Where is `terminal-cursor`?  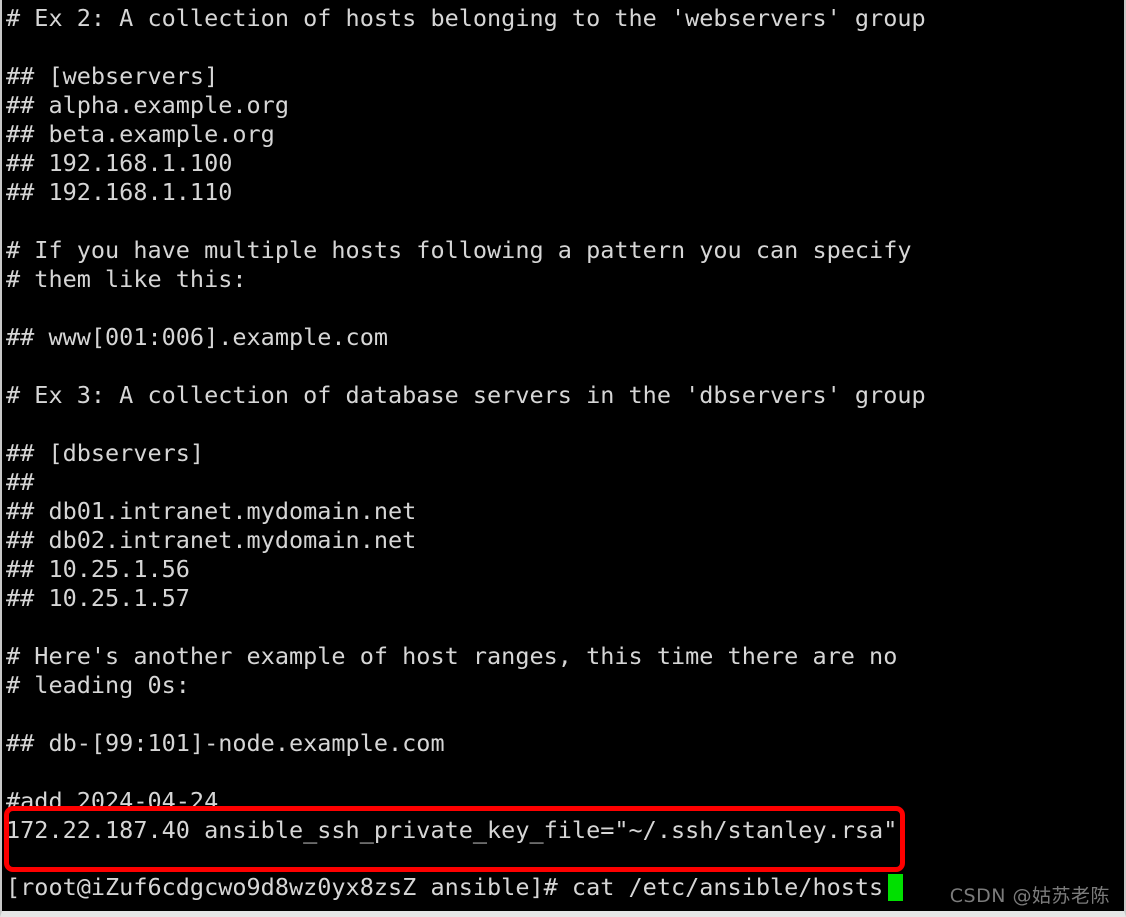 terminal-cursor is located at coordinates (895, 887).